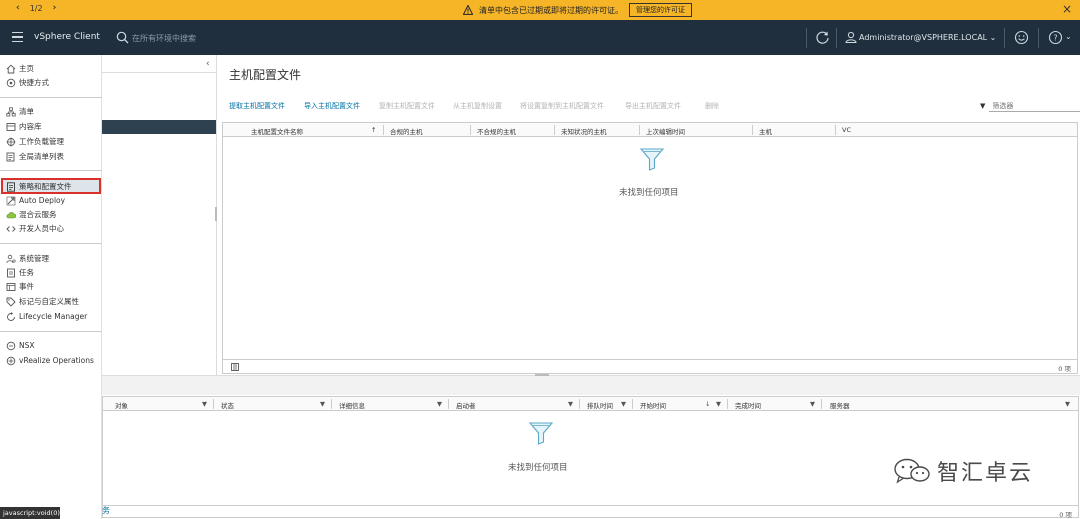 The width and height of the screenshot is (1080, 519). What do you see at coordinates (1067, 9) in the screenshot?
I see `close-alert-icon: ×` at bounding box center [1067, 9].